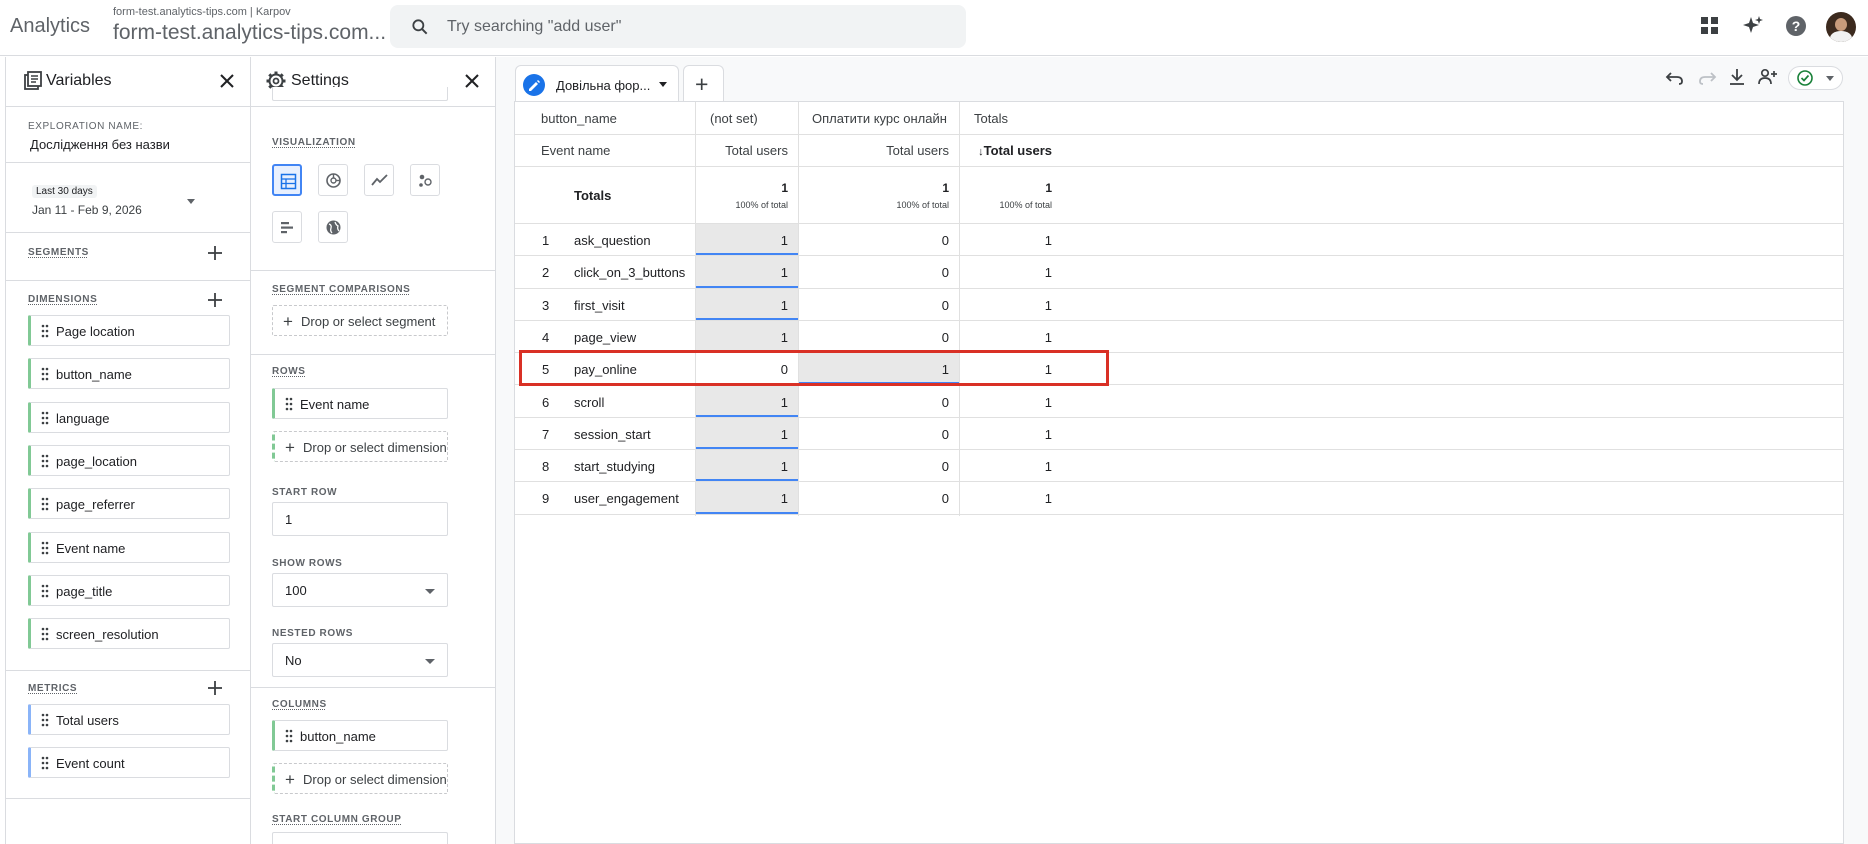 The image size is (1868, 844). What do you see at coordinates (360, 403) in the screenshot?
I see `row-dimension-chip: Event name` at bounding box center [360, 403].